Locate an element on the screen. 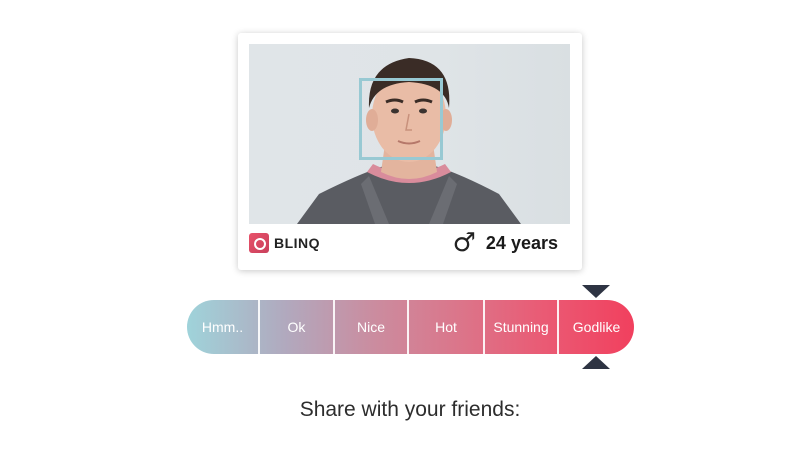 The image size is (800, 450). rating-option-ok: Ok is located at coordinates (297, 327).